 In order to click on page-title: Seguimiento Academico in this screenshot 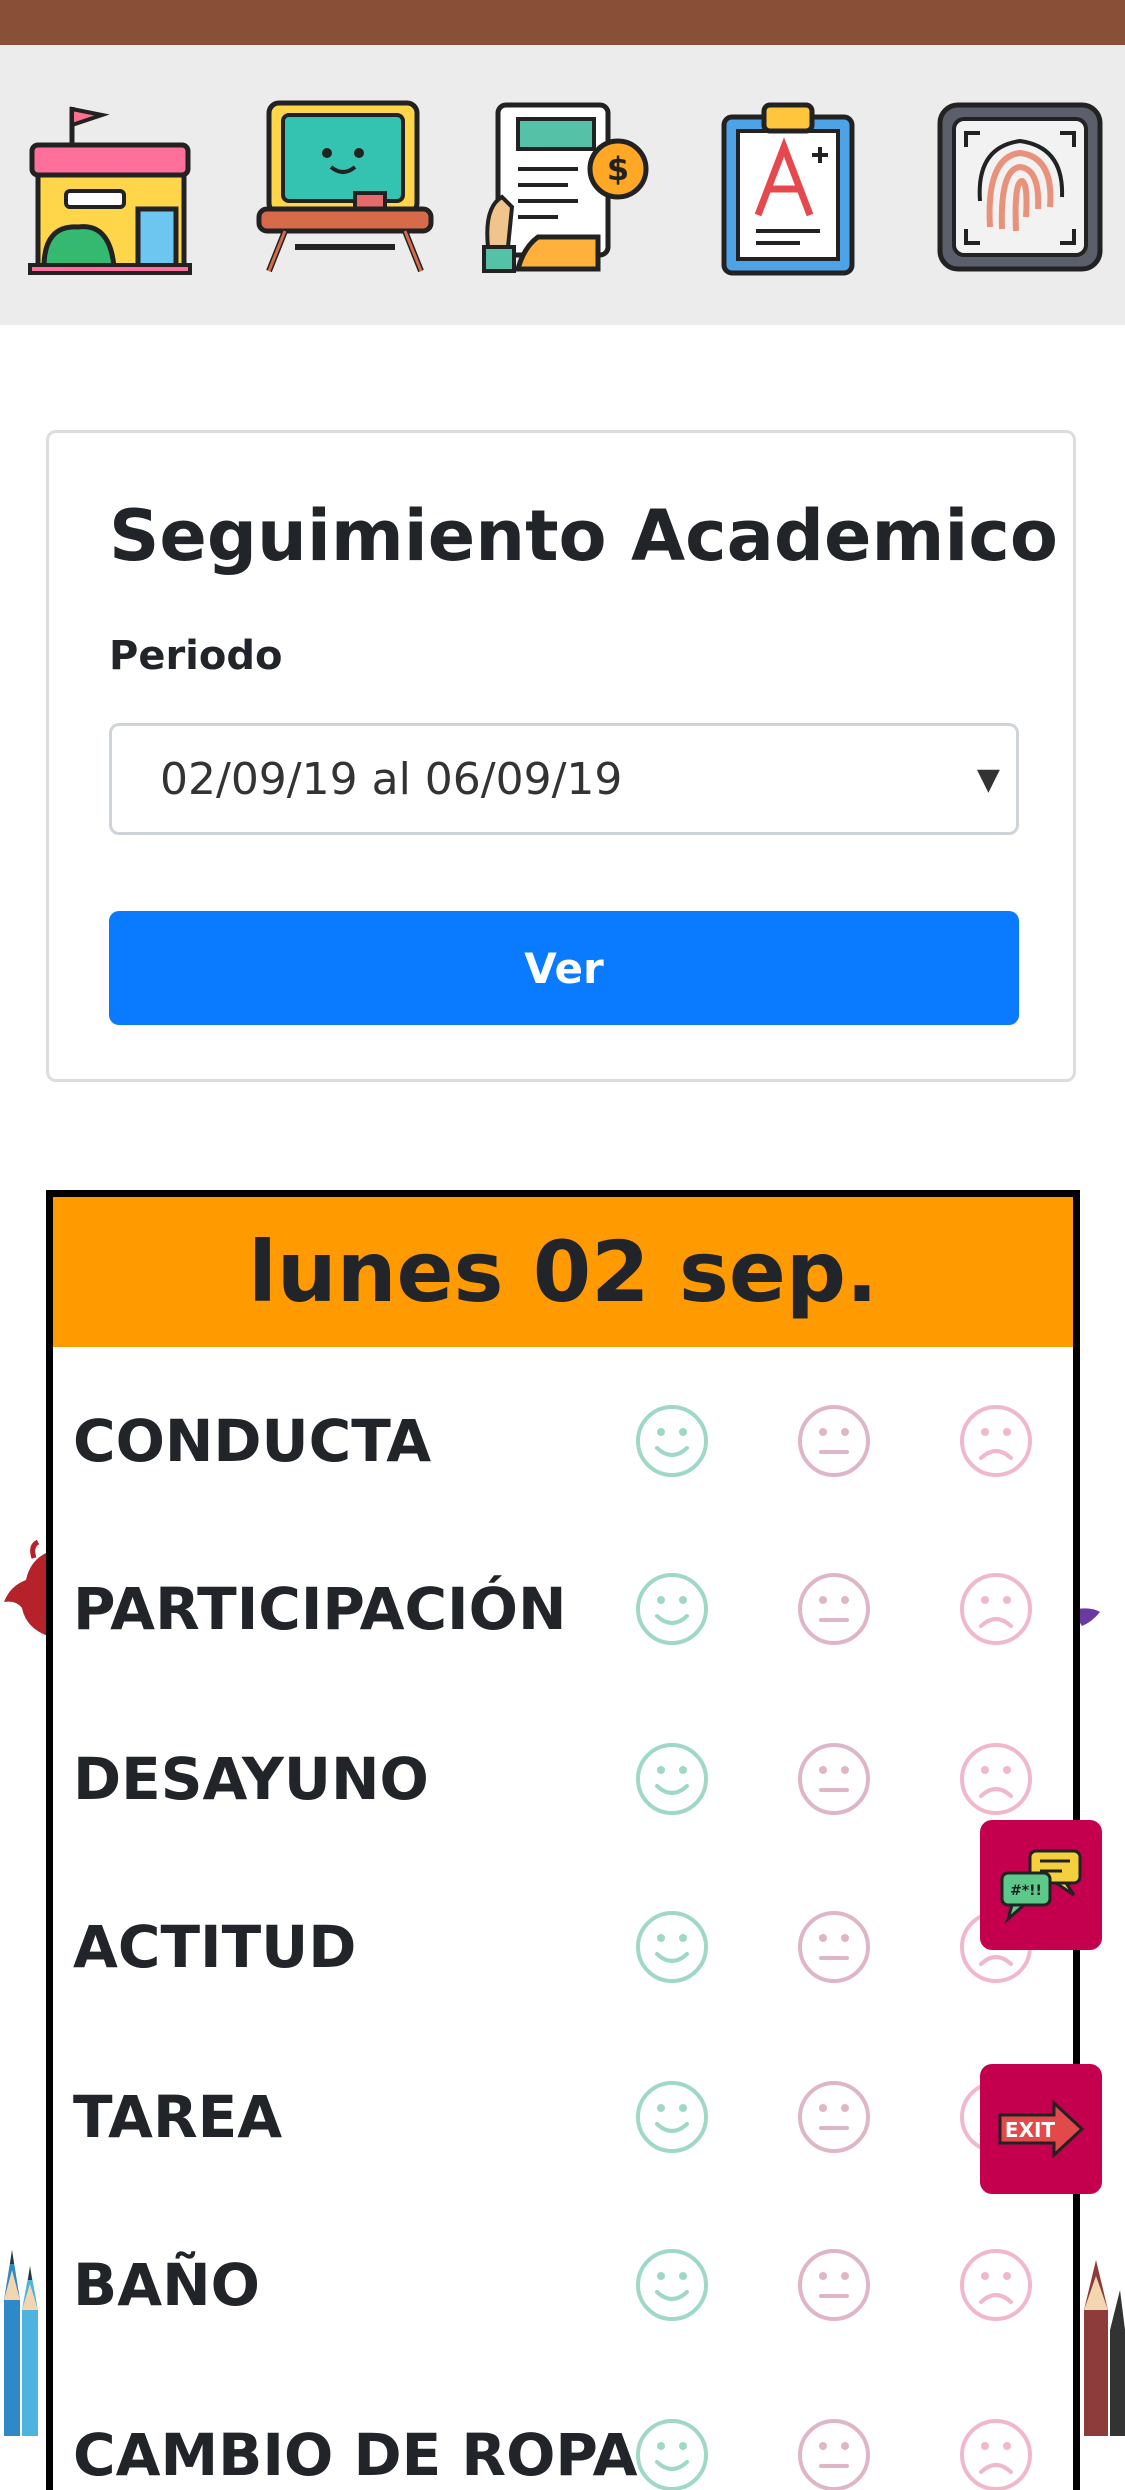, I will do `click(583, 536)`.